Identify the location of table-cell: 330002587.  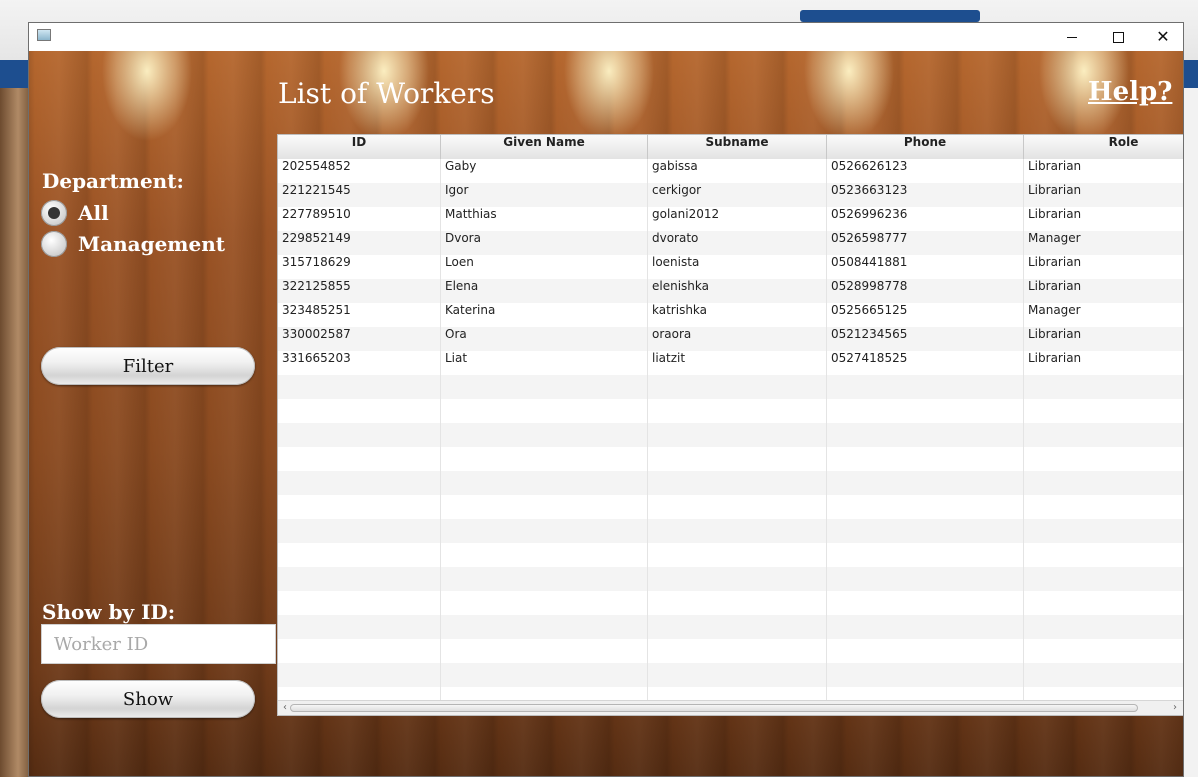
(359, 339).